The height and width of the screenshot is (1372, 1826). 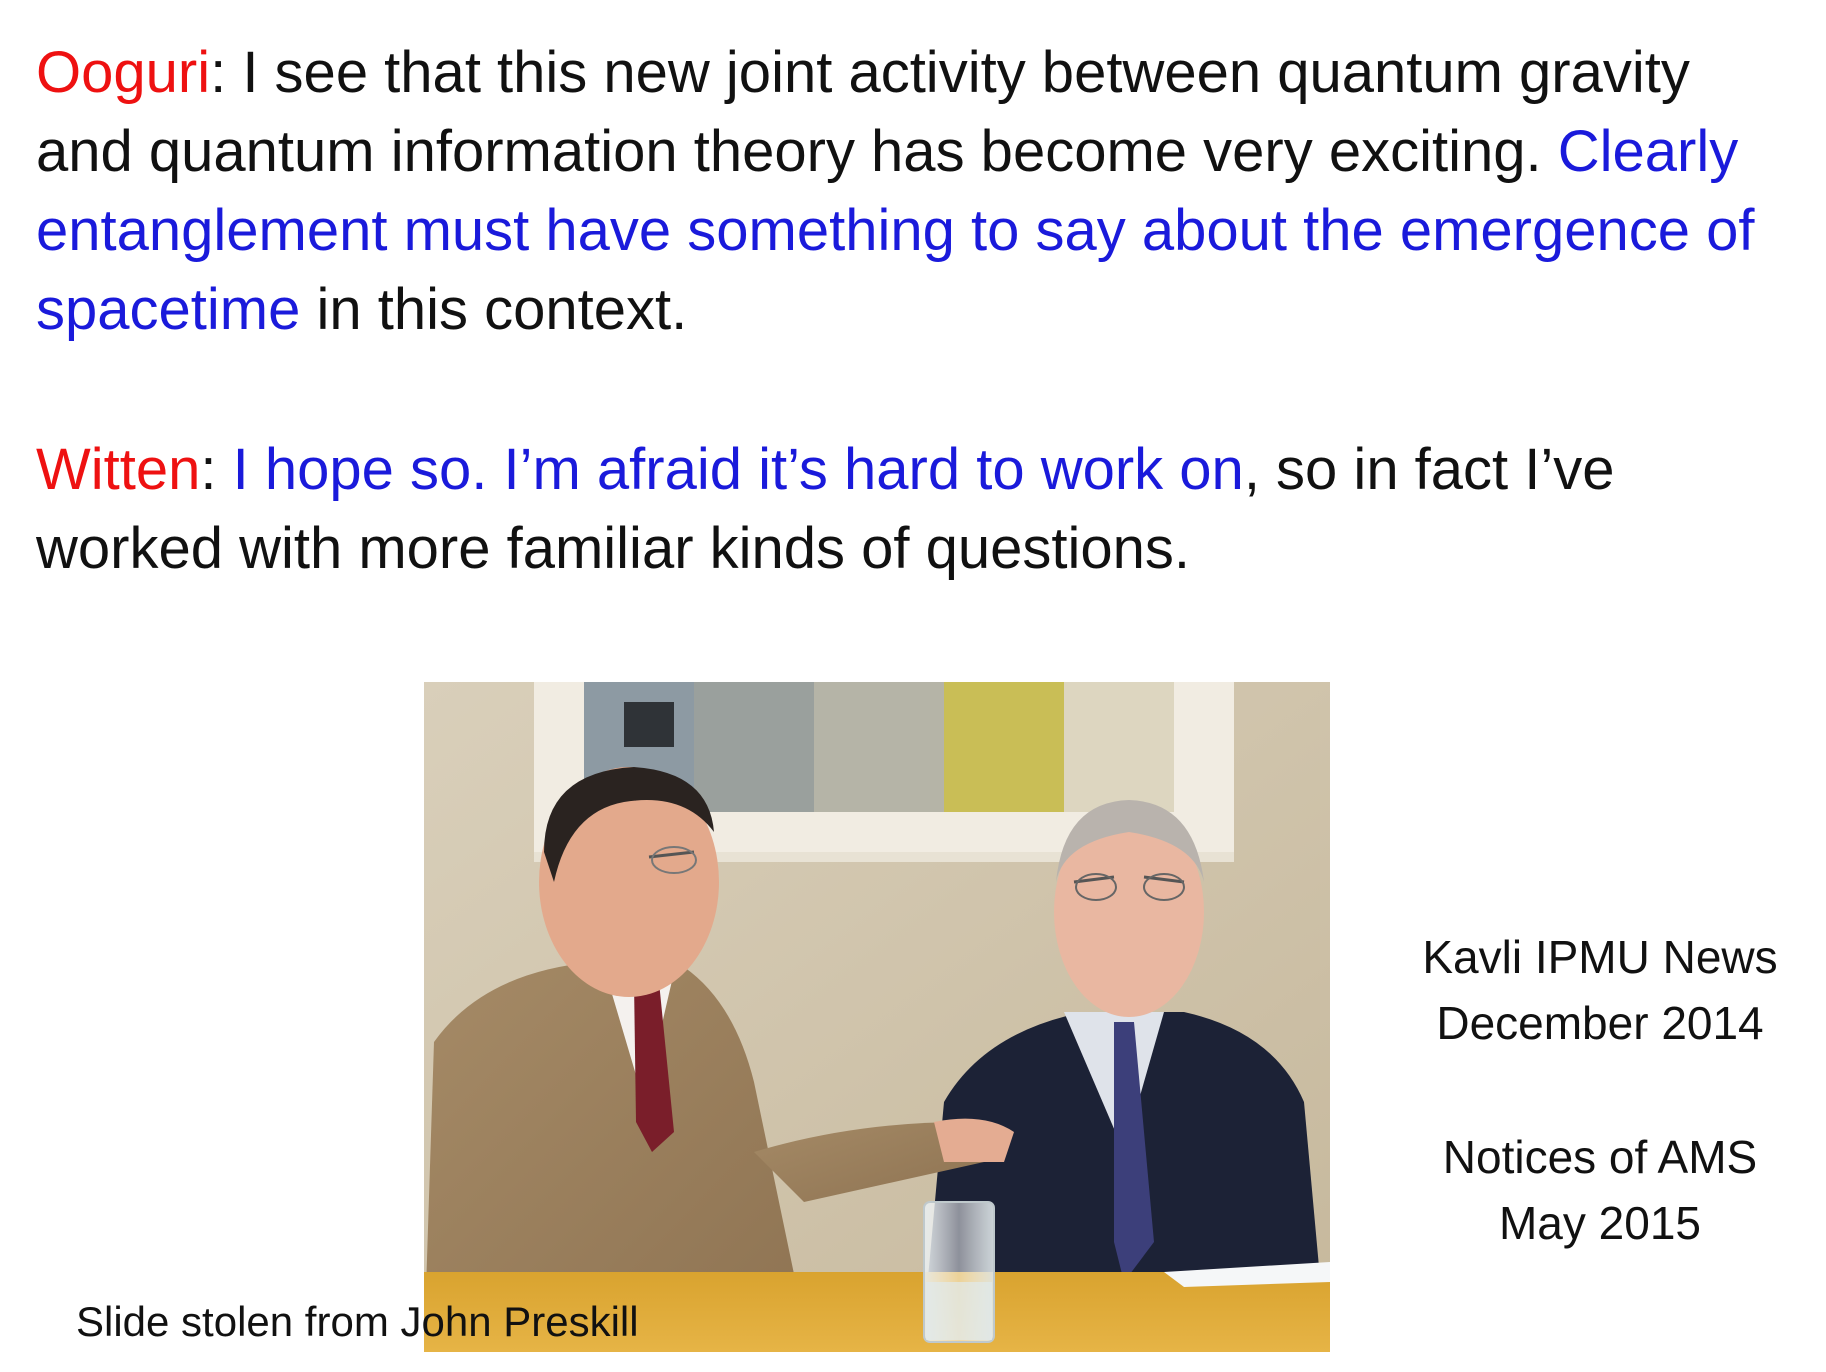 I want to click on source-title: Kavli IPMU News, so click(x=1600, y=957).